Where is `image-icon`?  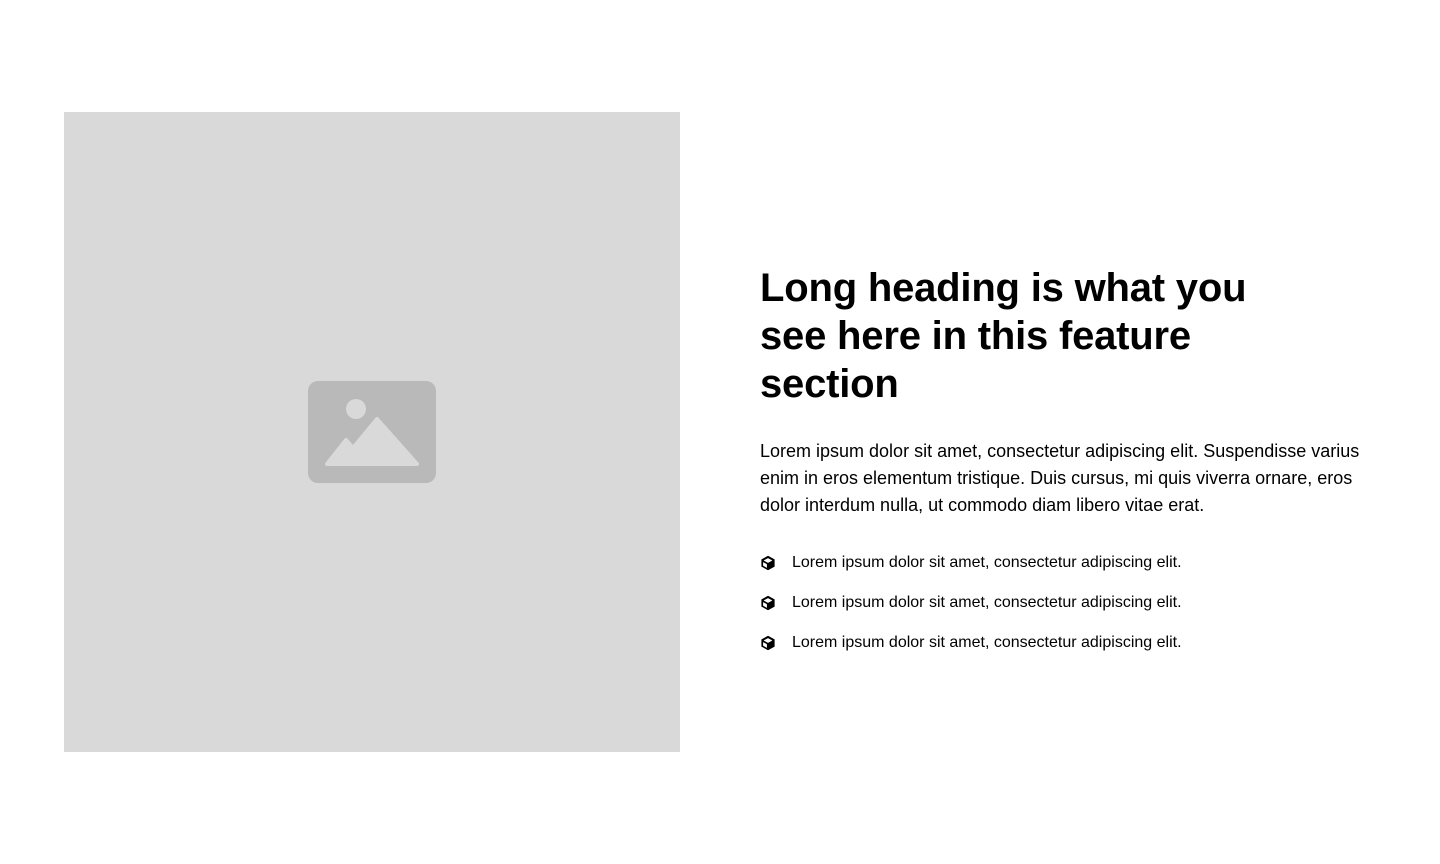 image-icon is located at coordinates (372, 432).